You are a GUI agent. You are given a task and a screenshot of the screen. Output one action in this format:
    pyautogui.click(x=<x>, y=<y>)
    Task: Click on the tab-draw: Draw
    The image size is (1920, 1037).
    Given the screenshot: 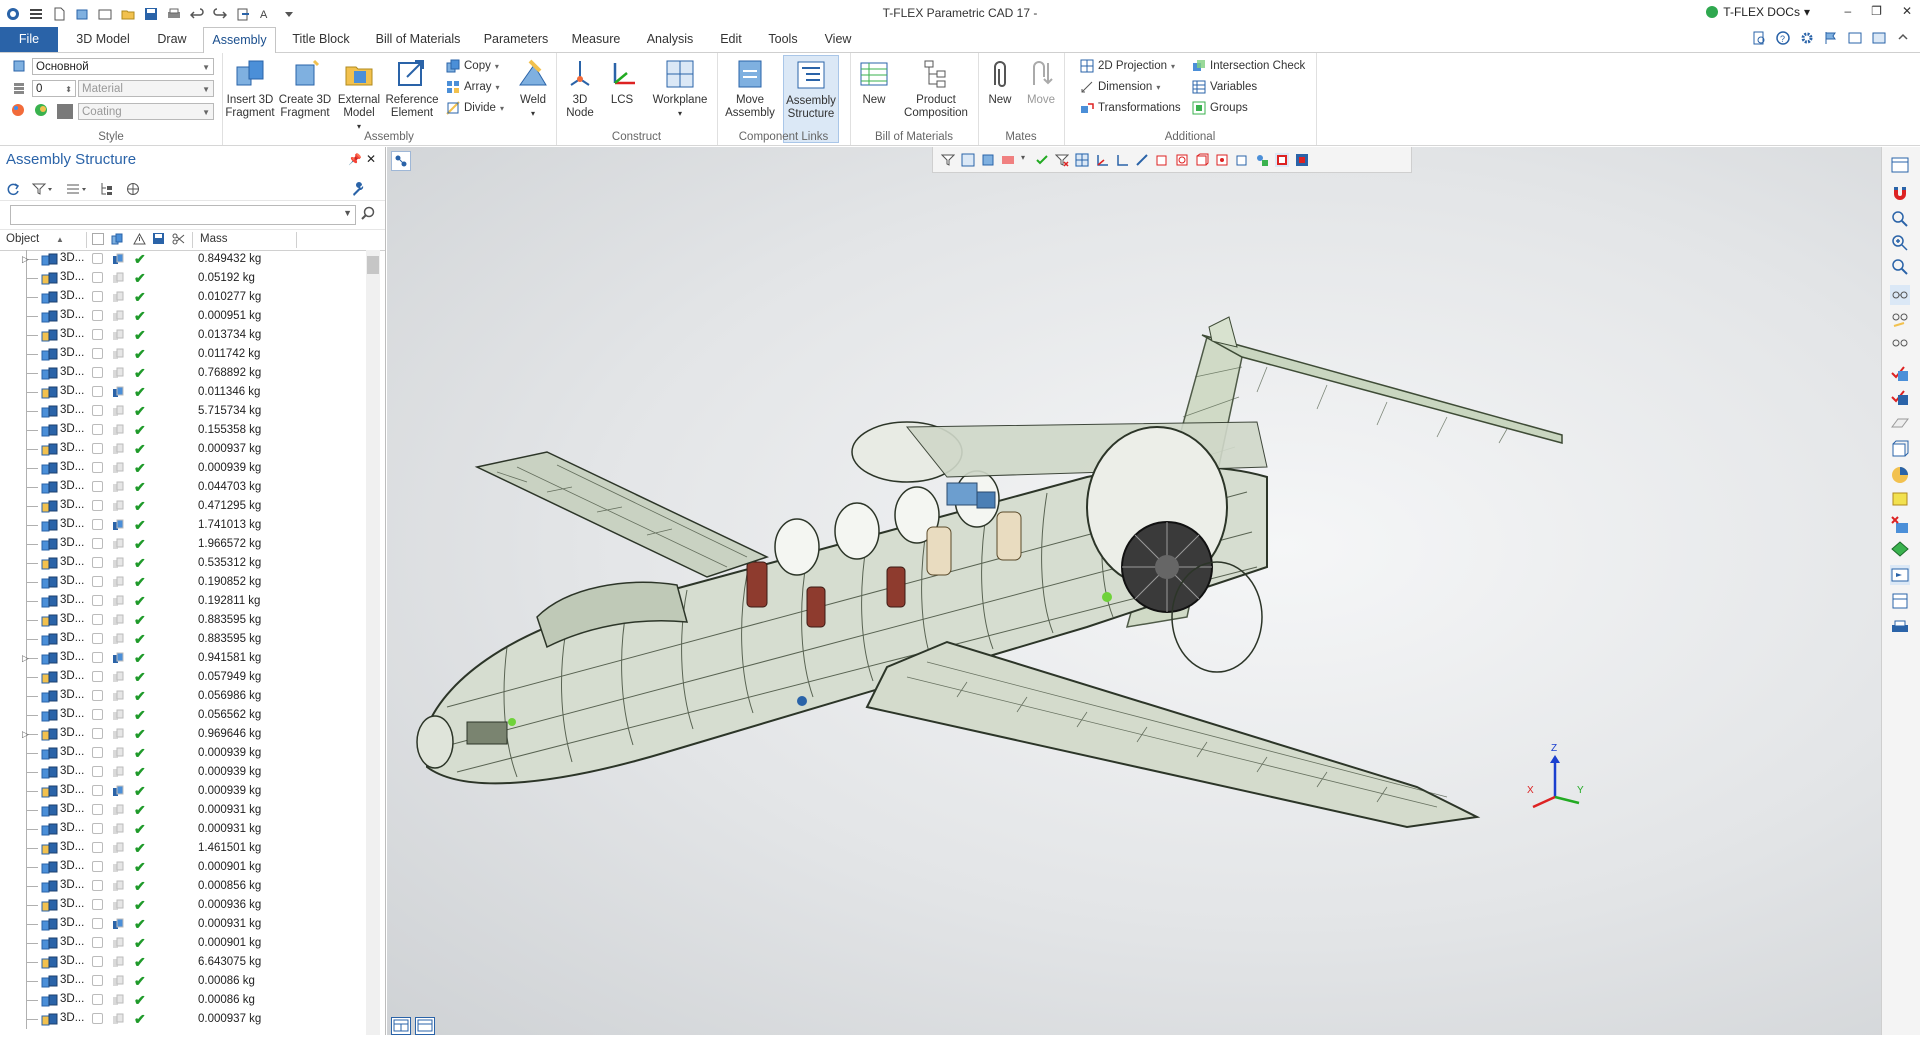 What is the action you would take?
    pyautogui.click(x=172, y=39)
    